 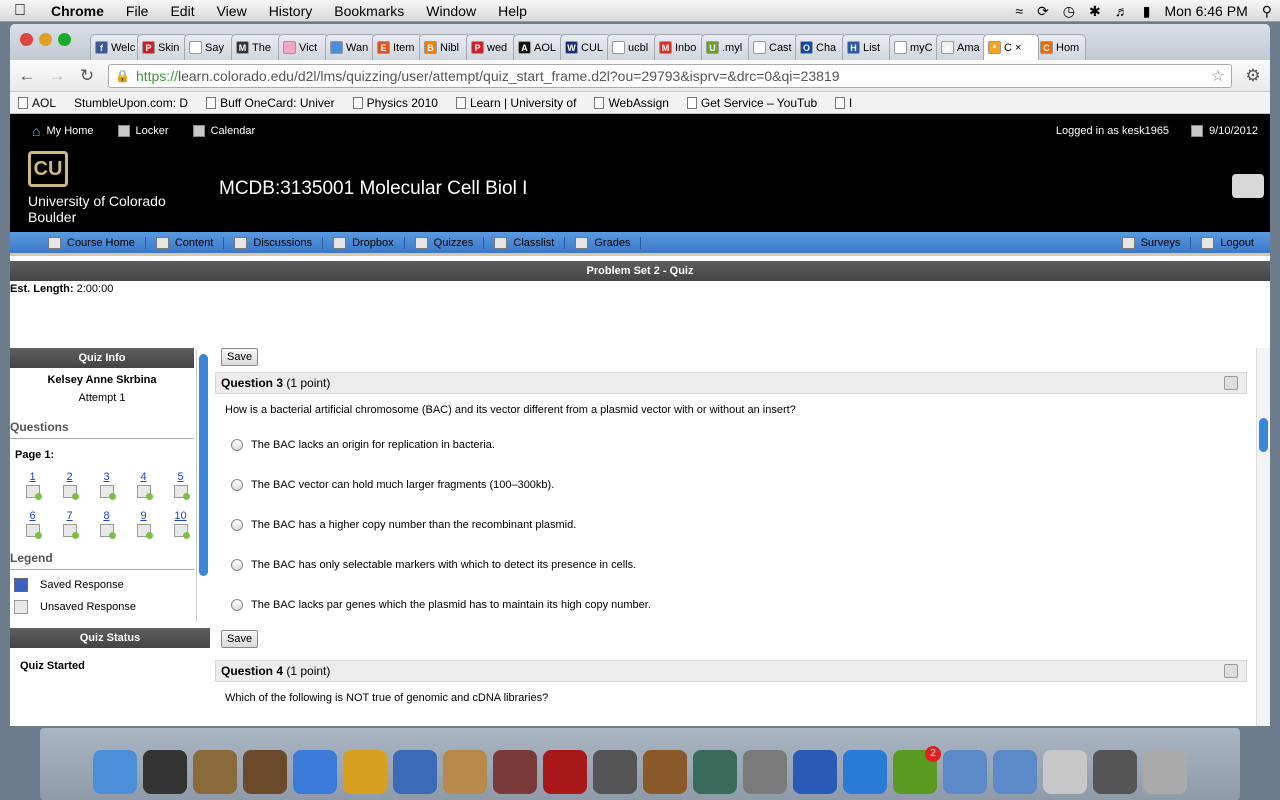 What do you see at coordinates (143, 516) in the screenshot?
I see `question-link: 9` at bounding box center [143, 516].